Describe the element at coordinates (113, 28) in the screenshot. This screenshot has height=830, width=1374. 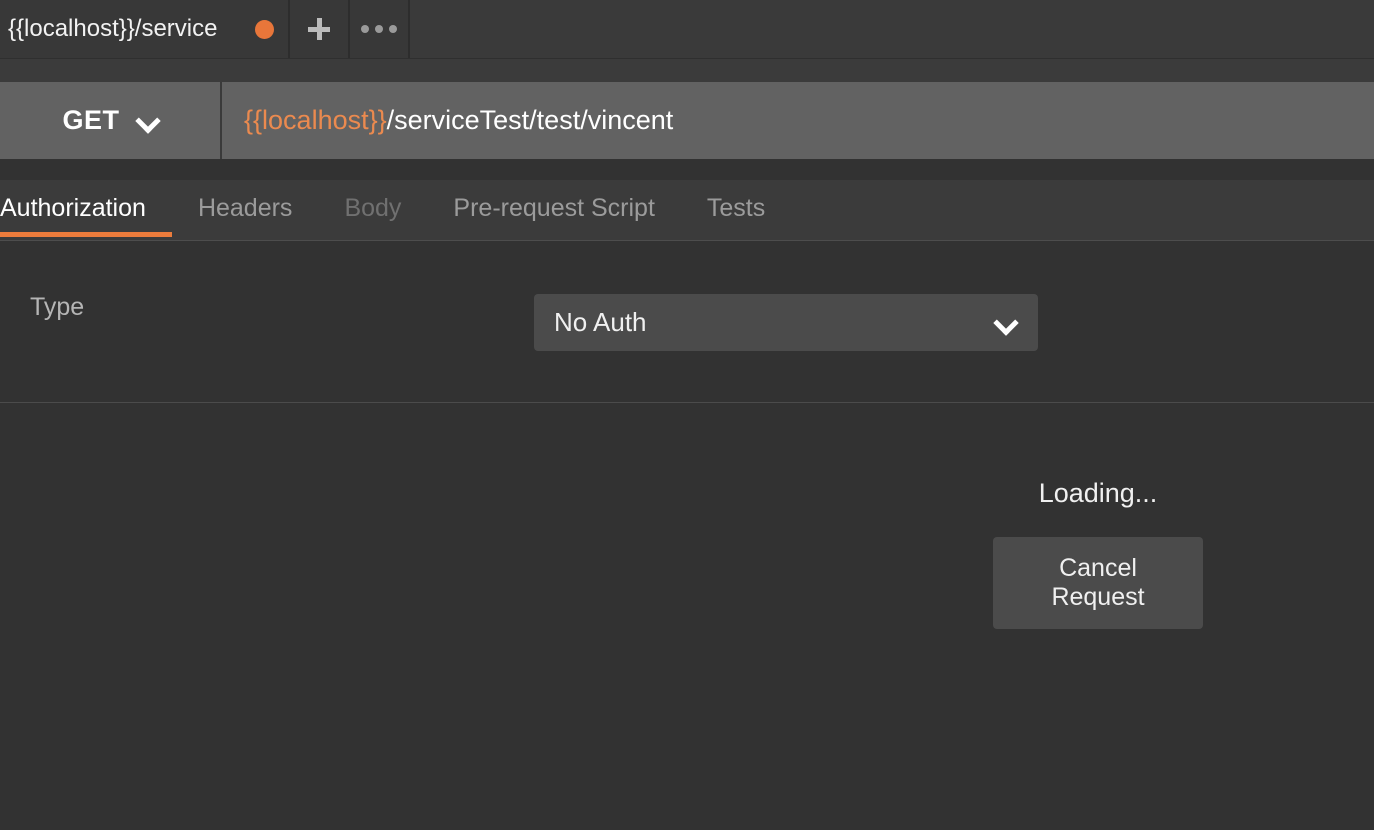
I see `request-tab-title: {{localhost}}/service` at that location.